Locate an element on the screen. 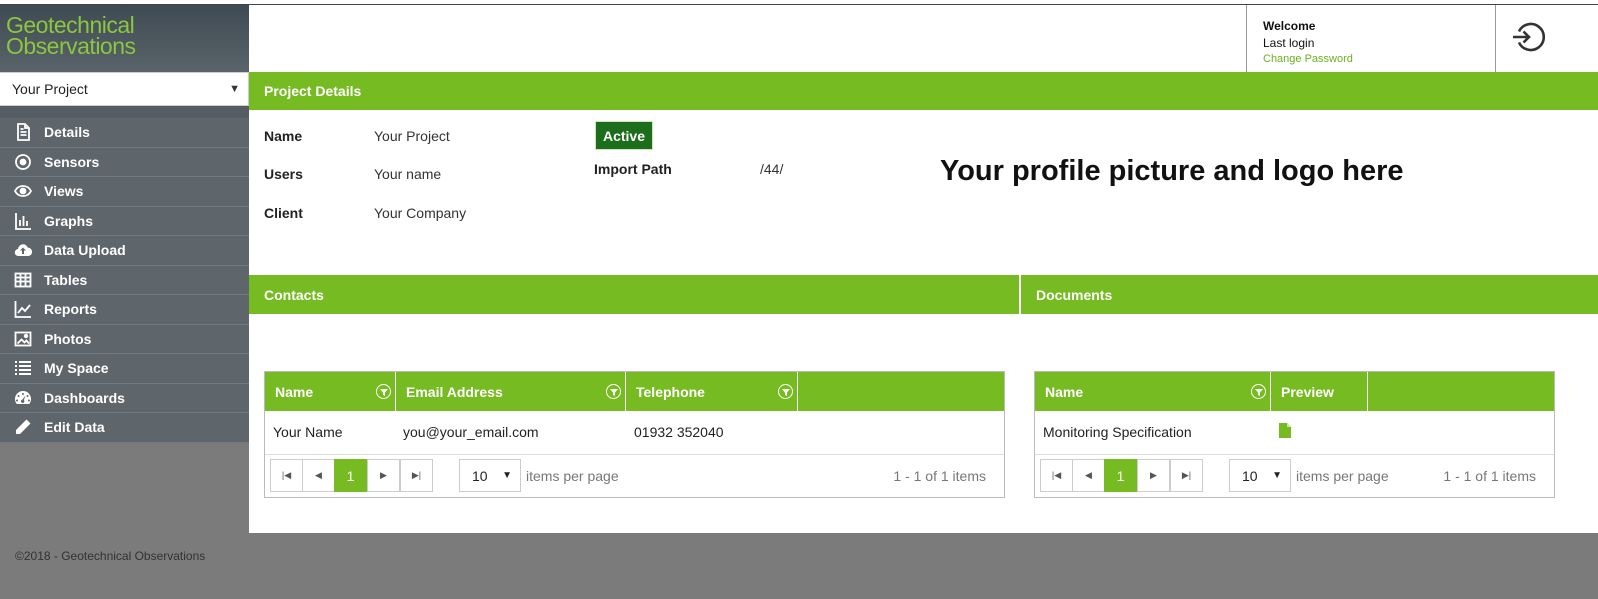 The image size is (1598, 599). last-login-text: Last login is located at coordinates (1289, 43).